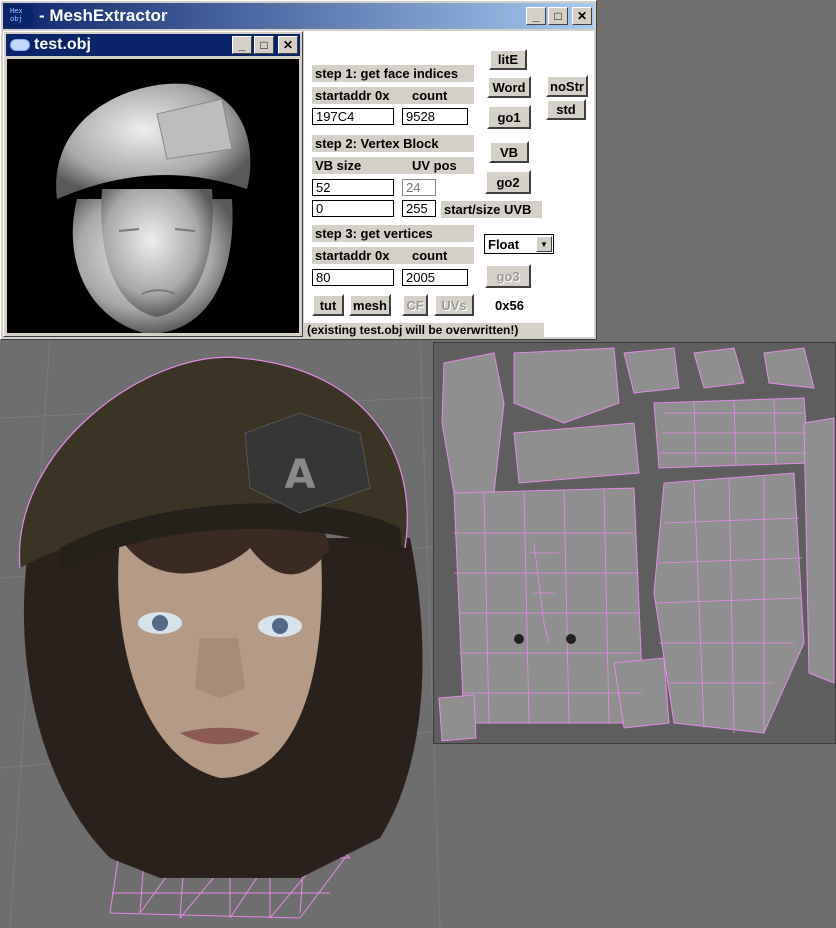 Image resolution: width=836 pixels, height=928 pixels. I want to click on mesh-preview-render, so click(153, 196).